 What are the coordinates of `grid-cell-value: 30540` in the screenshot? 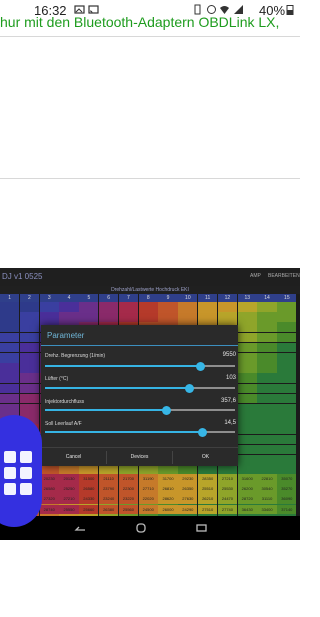 It's located at (267, 489).